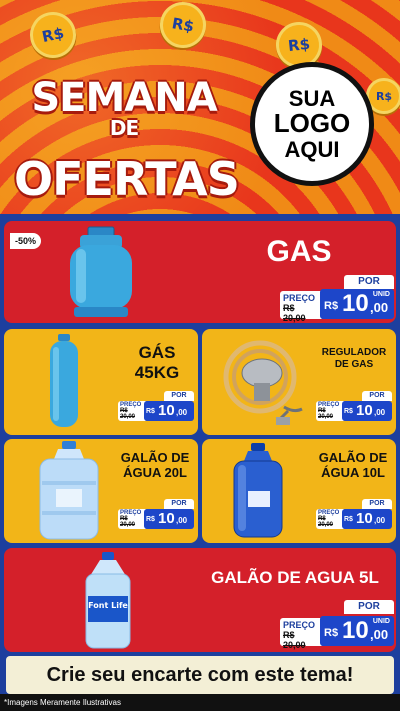 Image resolution: width=400 pixels, height=711 pixels. What do you see at coordinates (155, 472) in the screenshot?
I see `product-name-line: ÁGUA 20L` at bounding box center [155, 472].